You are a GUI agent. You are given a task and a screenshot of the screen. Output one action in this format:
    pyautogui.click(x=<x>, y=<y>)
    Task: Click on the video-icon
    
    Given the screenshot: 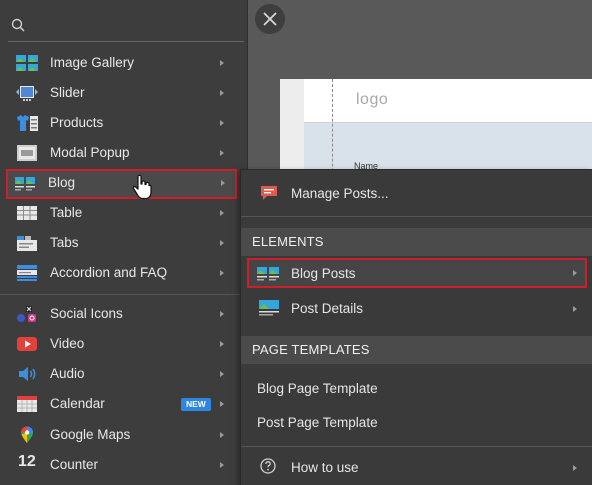 What is the action you would take?
    pyautogui.click(x=27, y=344)
    